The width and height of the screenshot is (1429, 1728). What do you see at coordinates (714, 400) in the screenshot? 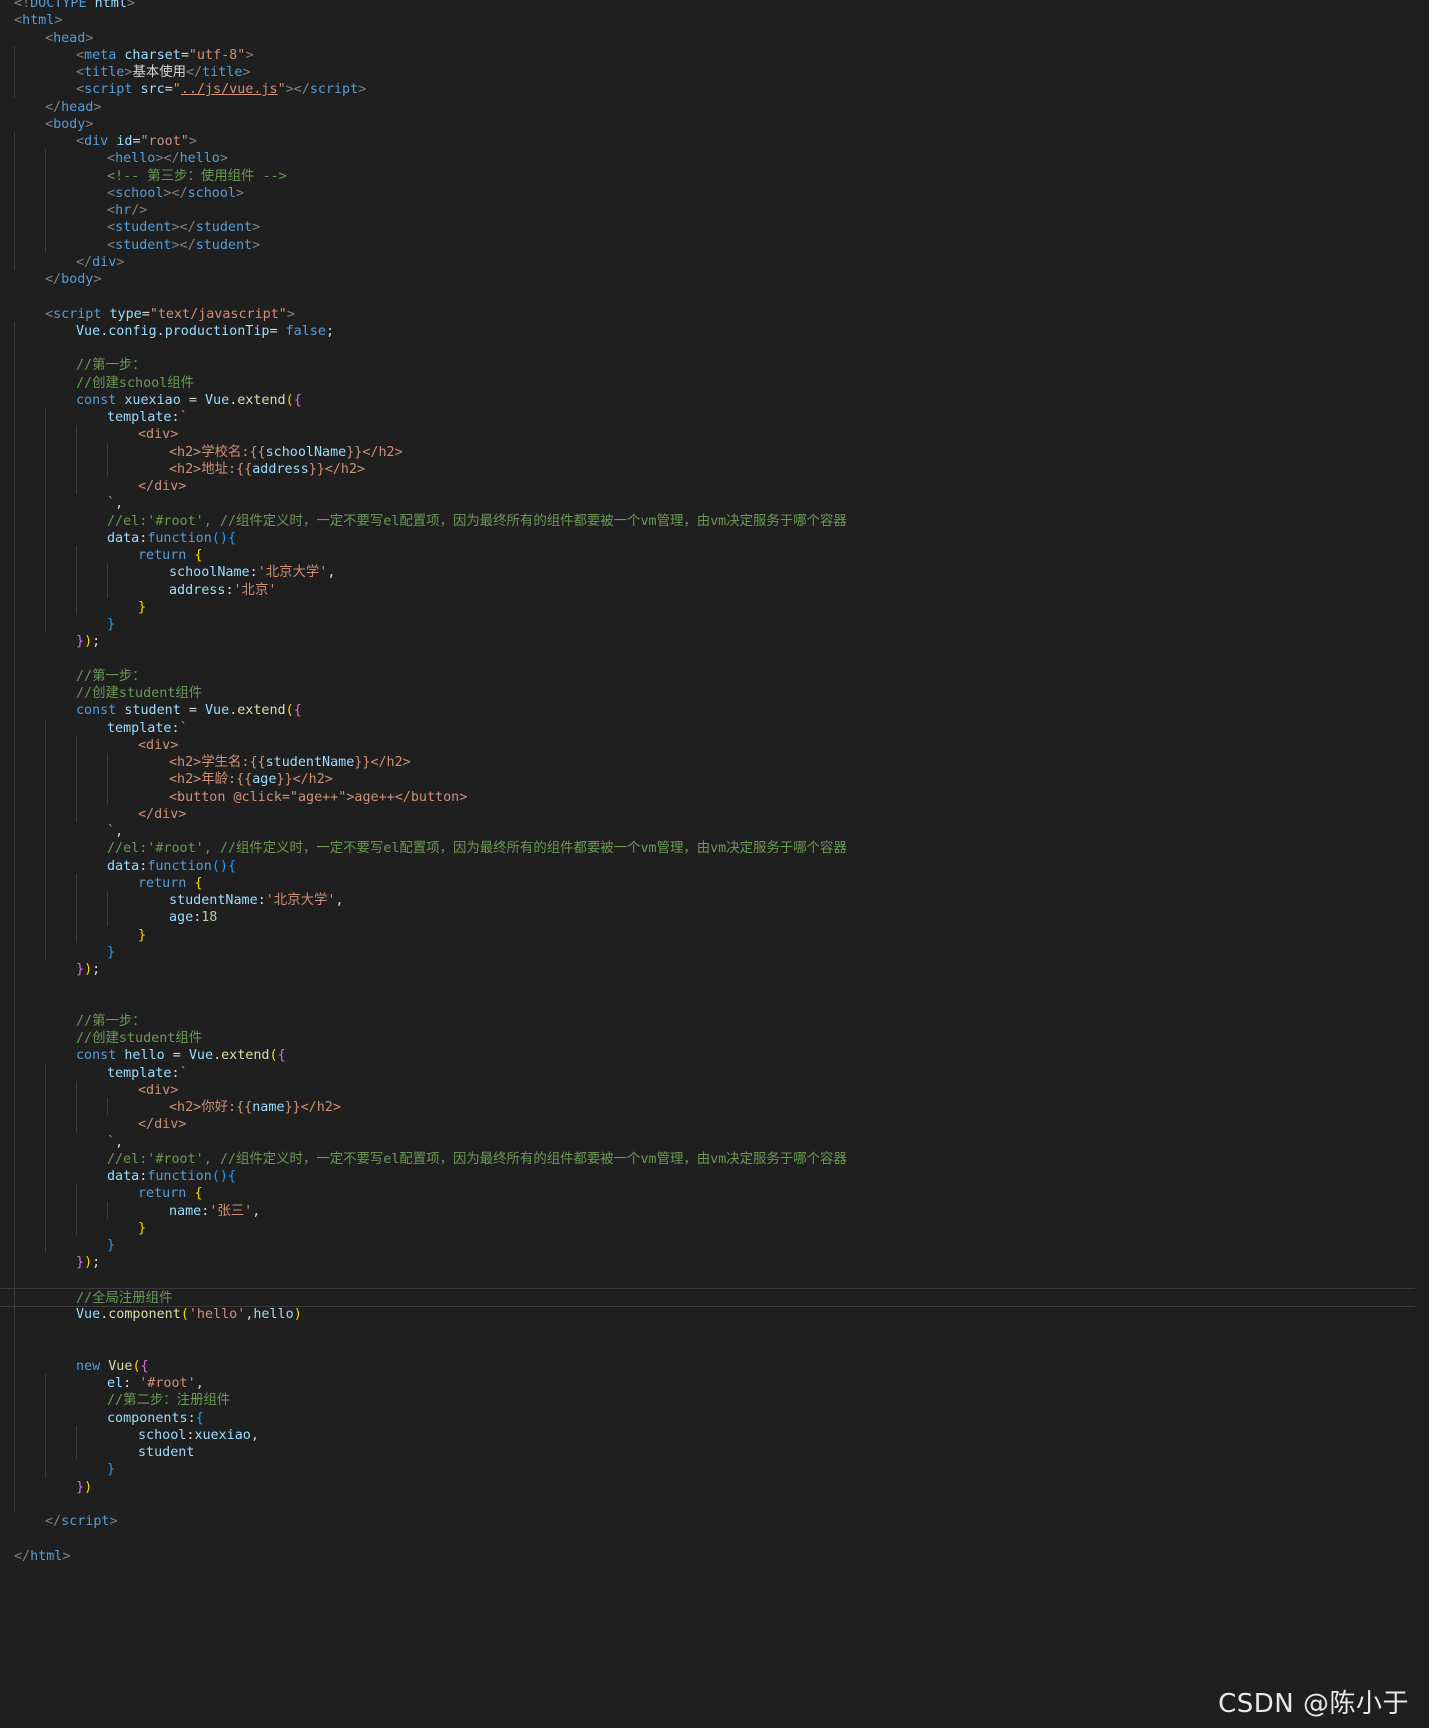
I see `code-line: const xuexiao = Vue.extend({` at bounding box center [714, 400].